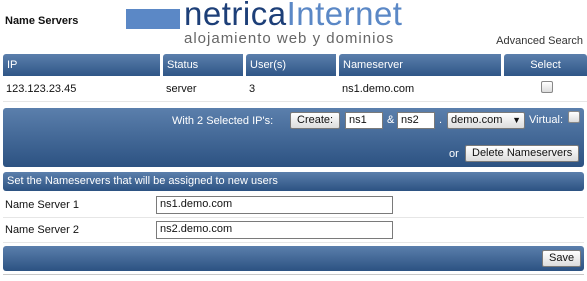 This screenshot has width=587, height=281. What do you see at coordinates (364, 120) in the screenshot?
I see `ns1-prefix-input: ns1` at bounding box center [364, 120].